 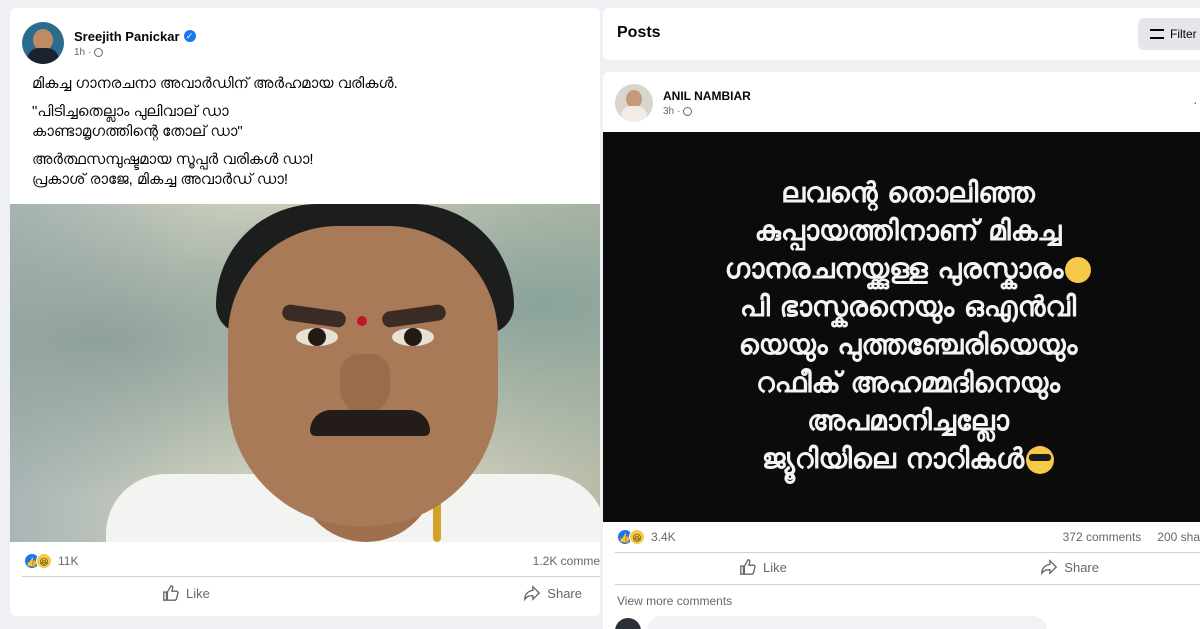 I want to click on posts-title: Posts, so click(x=639, y=32).